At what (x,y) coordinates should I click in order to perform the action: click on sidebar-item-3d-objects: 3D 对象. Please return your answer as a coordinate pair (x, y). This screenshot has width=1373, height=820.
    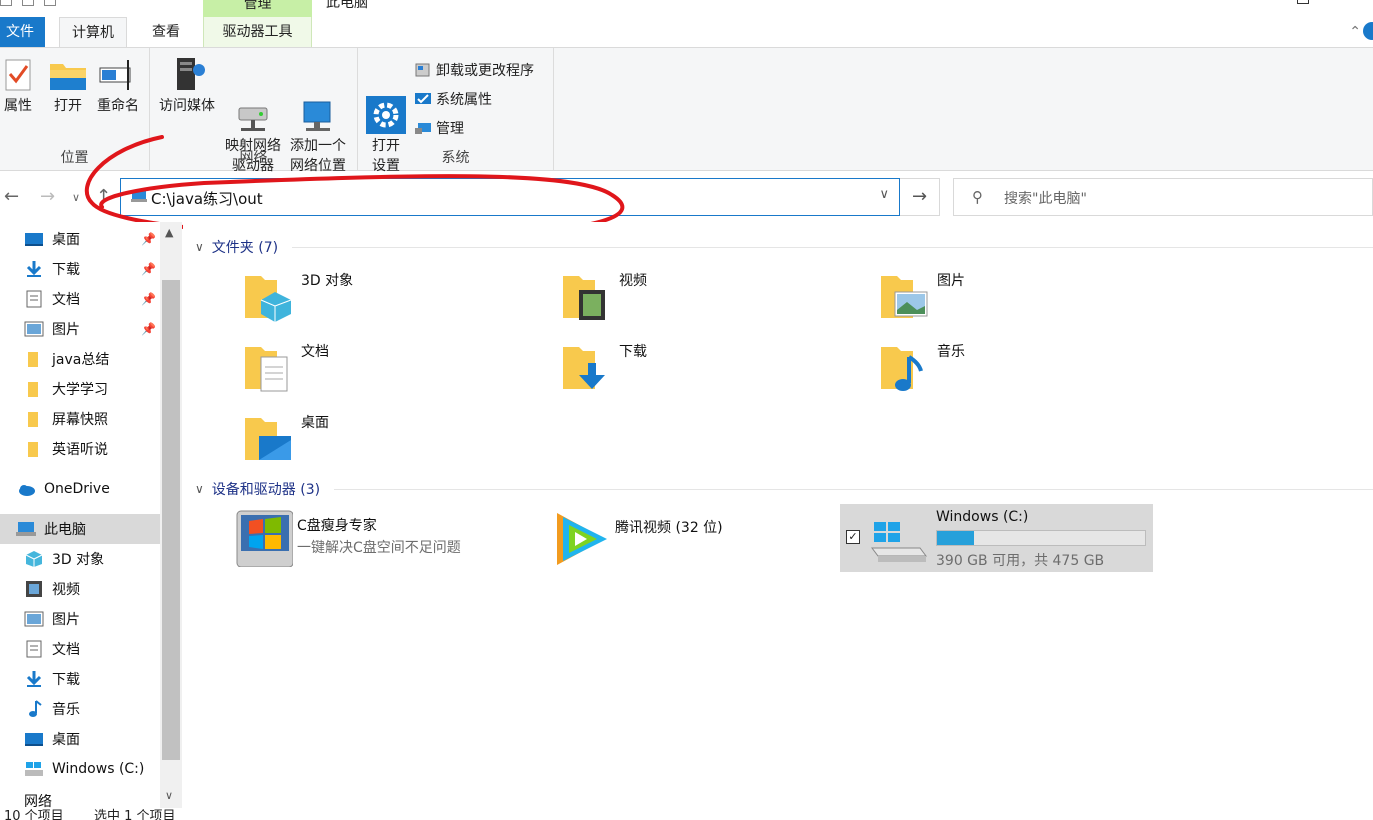
    Looking at the image, I should click on (92, 559).